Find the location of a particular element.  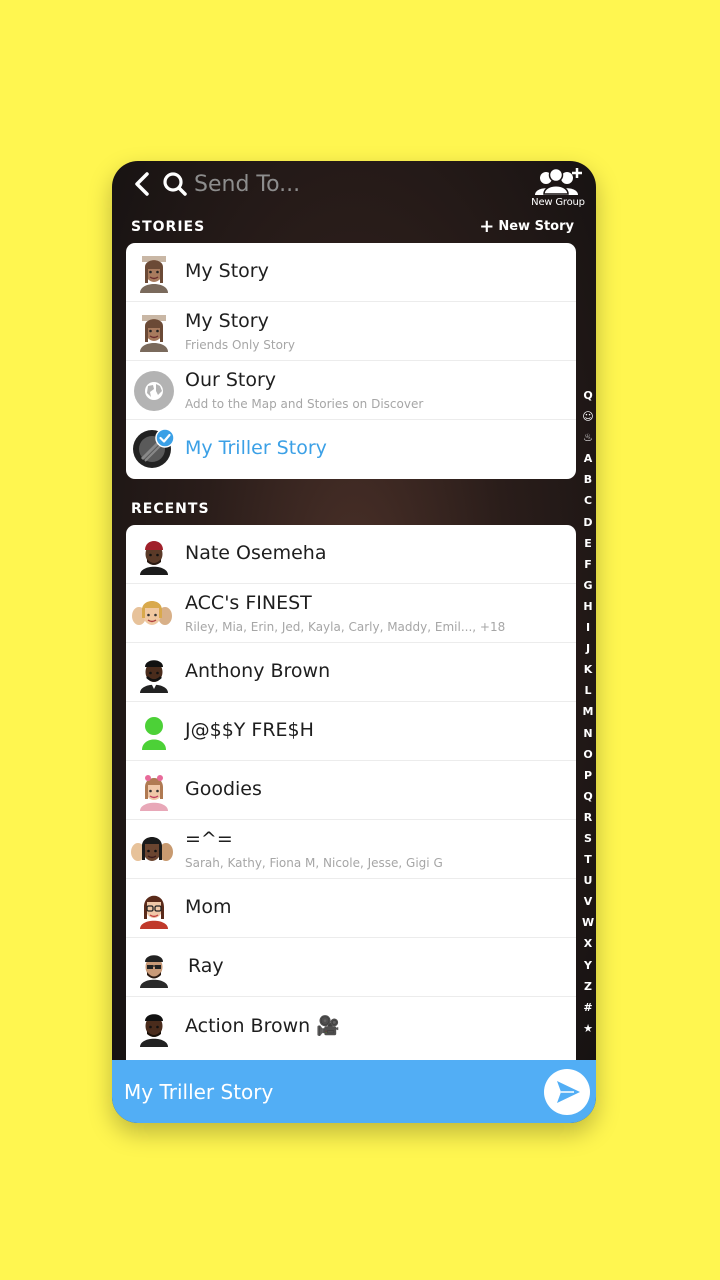

story-subtitle: Add to the Map and Stories on Discover is located at coordinates (304, 404).